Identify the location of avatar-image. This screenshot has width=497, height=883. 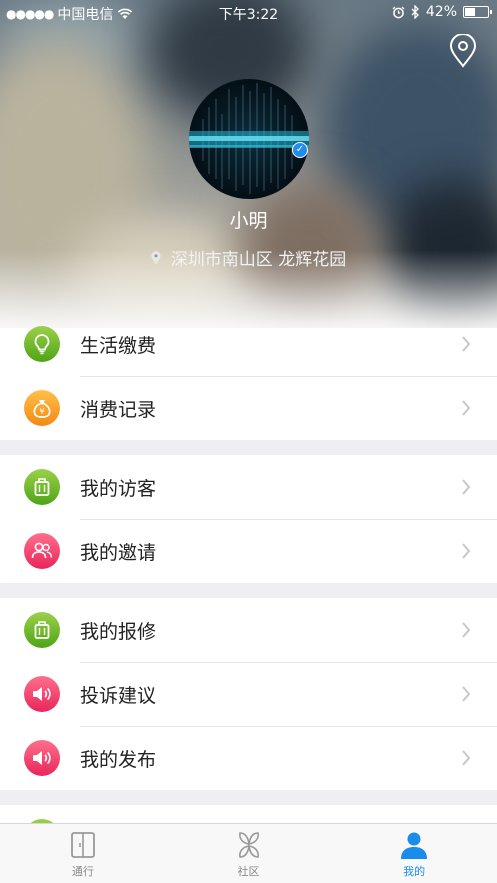
(249, 138).